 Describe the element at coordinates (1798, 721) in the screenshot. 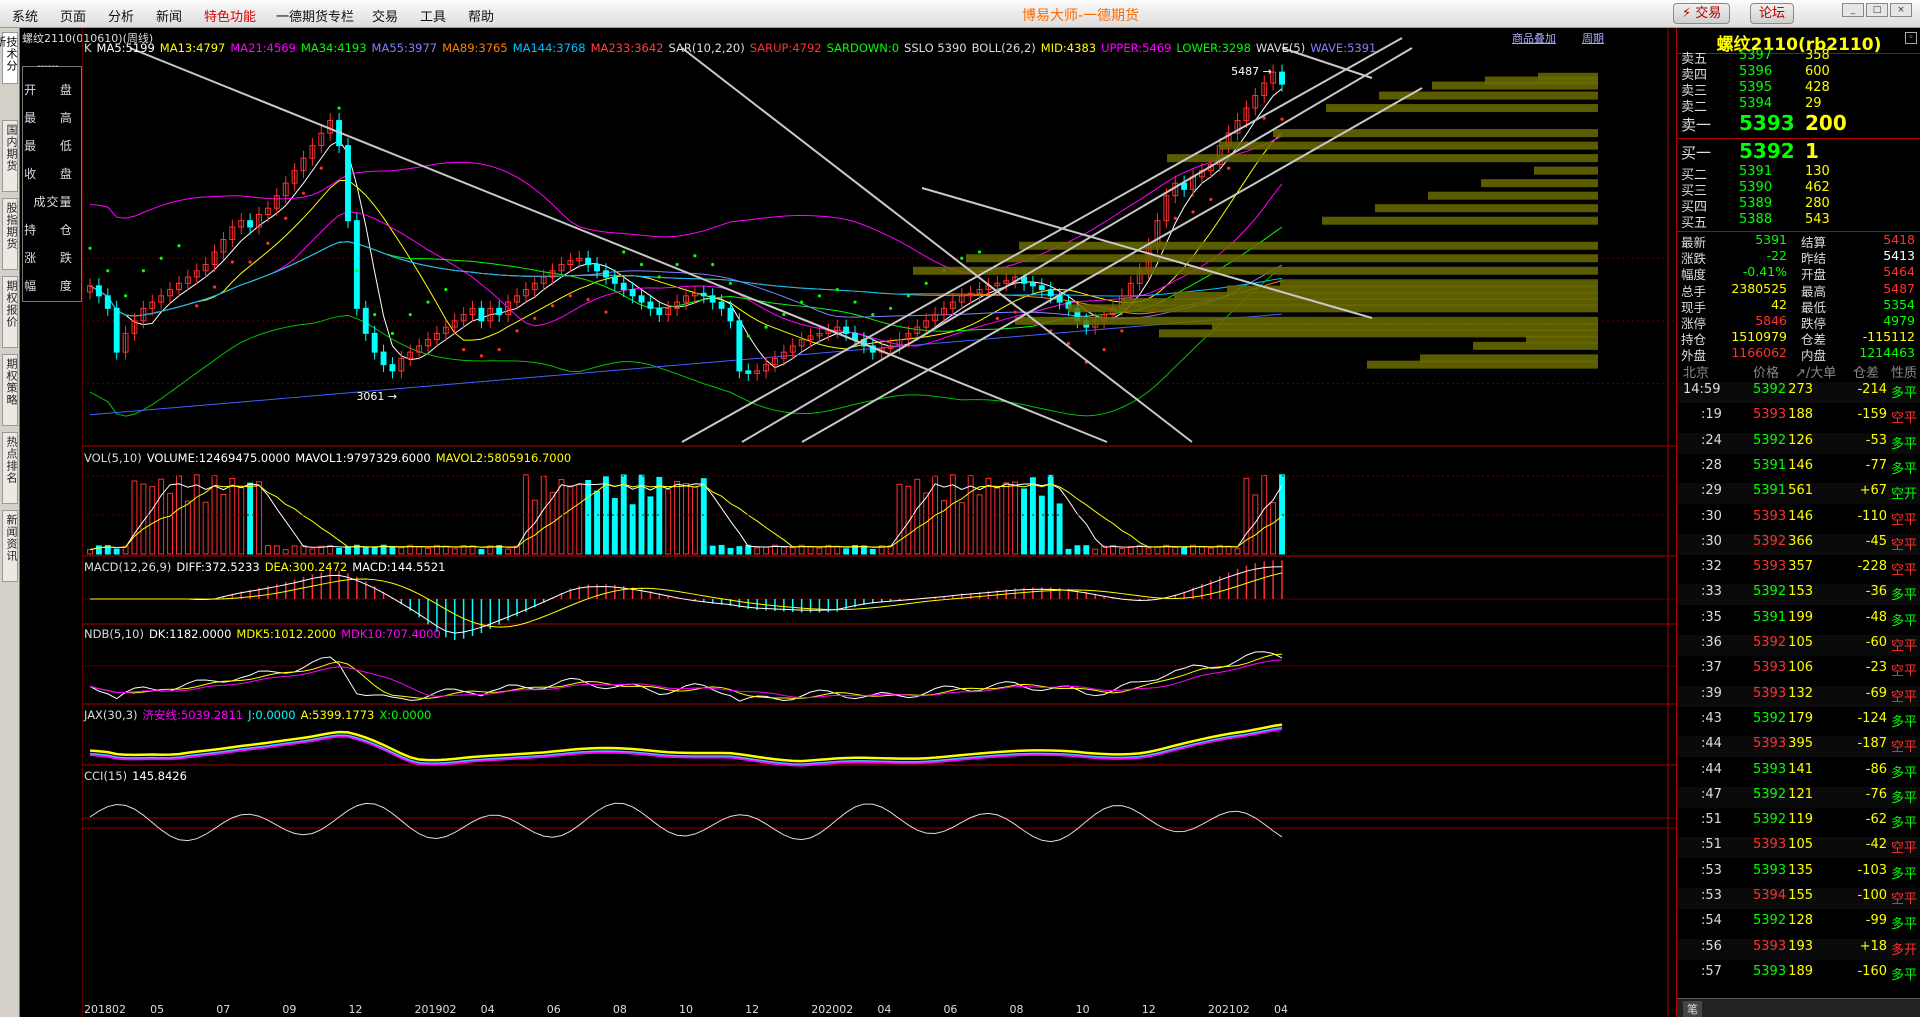

I see `tick-row: :43 5392 179 -124 多平` at that location.